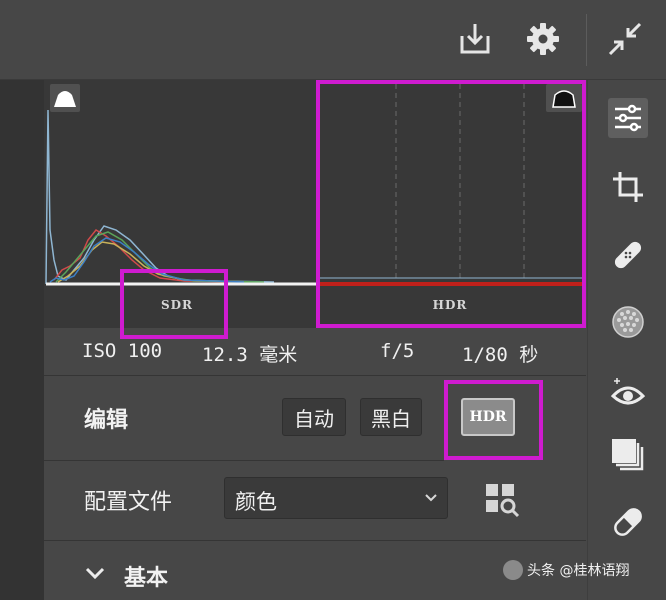 The image size is (666, 600). What do you see at coordinates (65, 98) in the screenshot?
I see `highlight-clipping-toggle` at bounding box center [65, 98].